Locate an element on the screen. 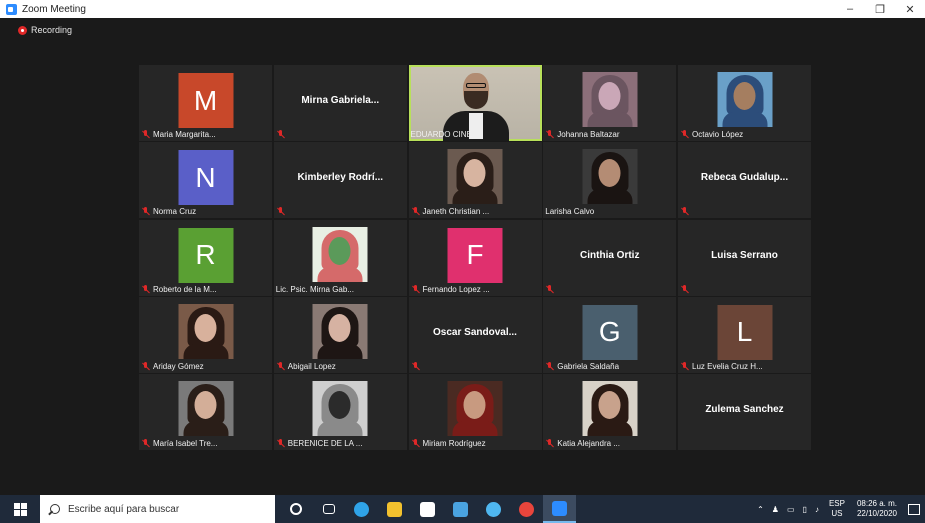  store-icon-glyph is located at coordinates (427, 509).